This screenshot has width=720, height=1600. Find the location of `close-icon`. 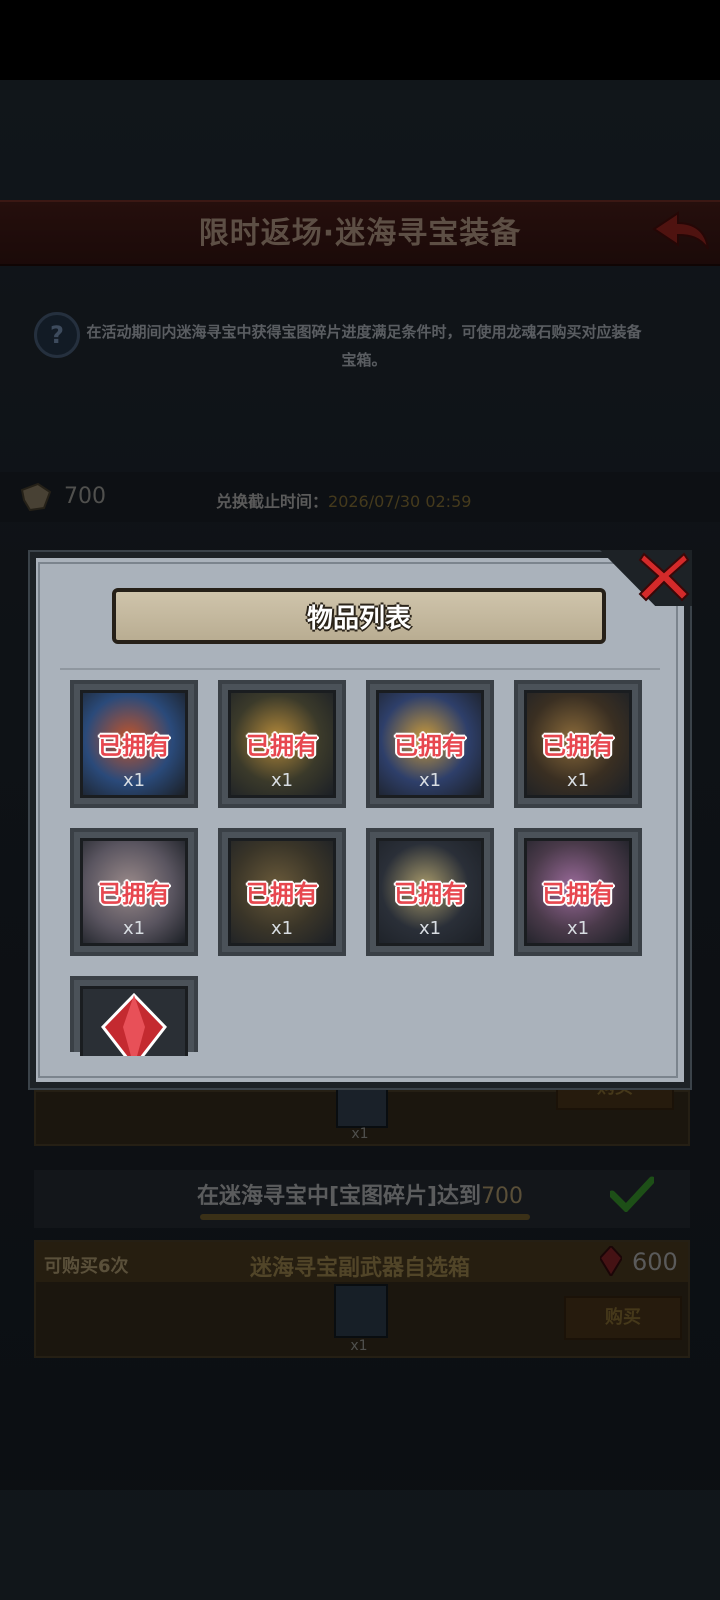

close-icon is located at coordinates (664, 576).